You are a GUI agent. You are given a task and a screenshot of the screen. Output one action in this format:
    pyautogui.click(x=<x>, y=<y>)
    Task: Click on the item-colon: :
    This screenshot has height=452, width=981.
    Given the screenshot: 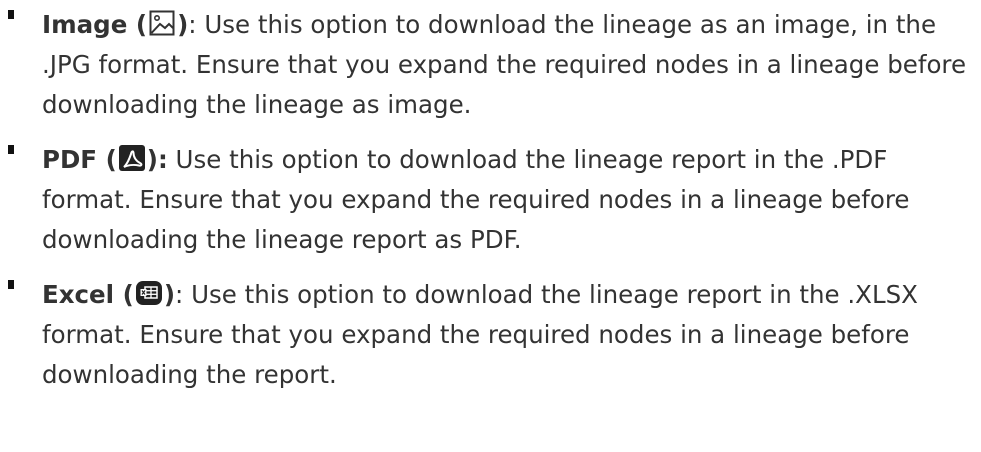 What is the action you would take?
    pyautogui.click(x=192, y=24)
    